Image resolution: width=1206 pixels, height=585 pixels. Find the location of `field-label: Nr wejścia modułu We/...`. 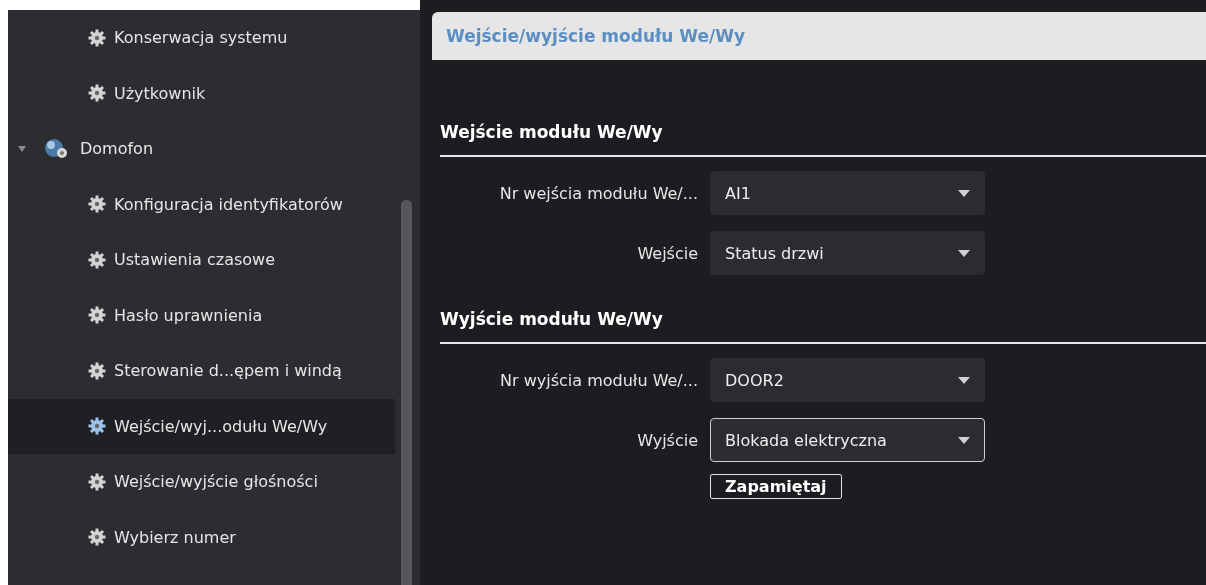

field-label: Nr wejścia modułu We/... is located at coordinates (598, 193).